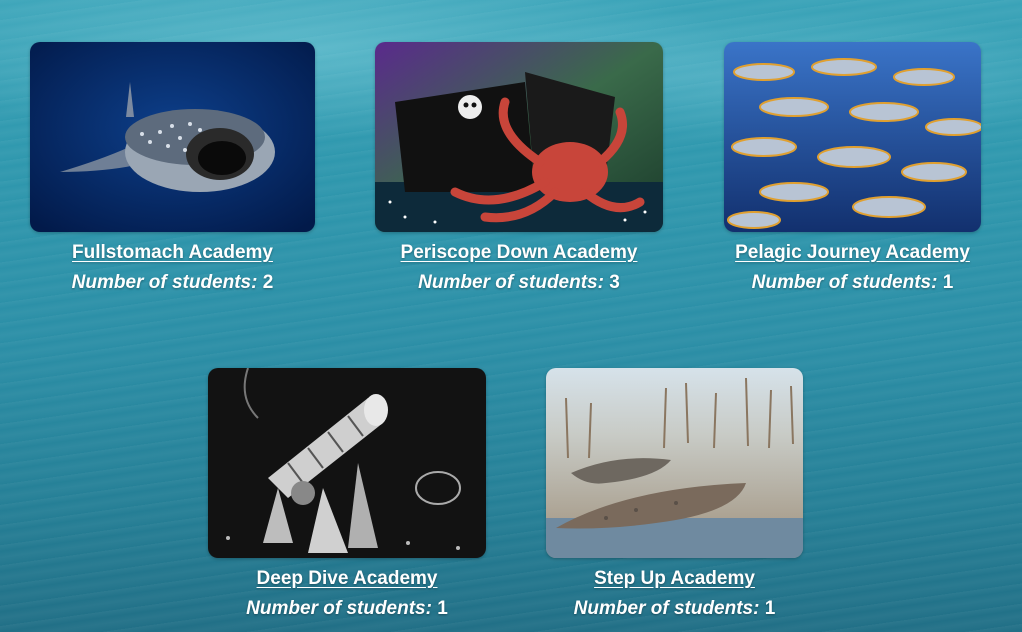 The height and width of the screenshot is (632, 1022). Describe the element at coordinates (614, 282) in the screenshot. I see `student-count-value: 3` at that location.